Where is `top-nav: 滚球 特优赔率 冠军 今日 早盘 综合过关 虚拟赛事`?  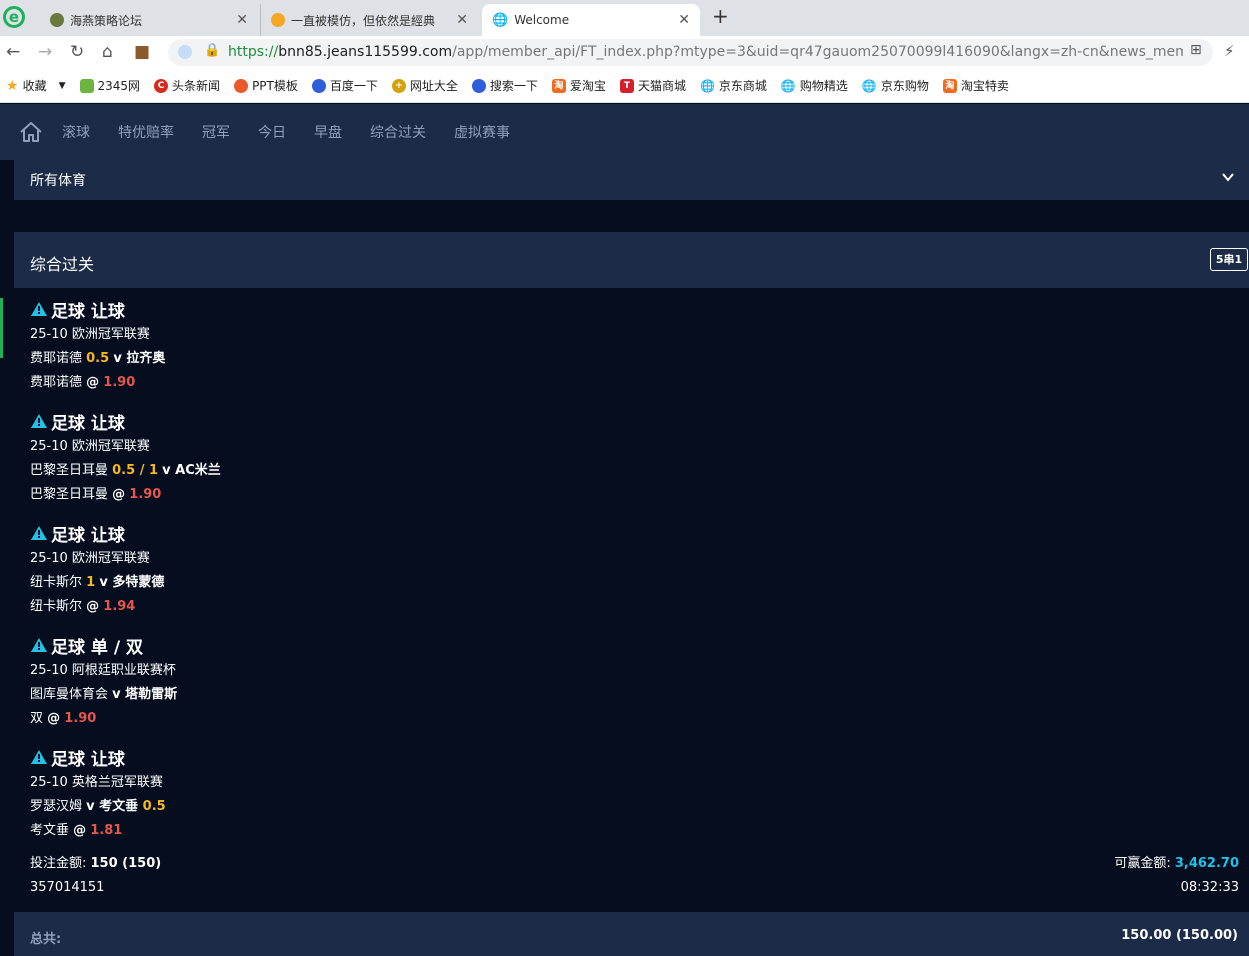 top-nav: 滚球 特优赔率 冠军 今日 早盘 综合过关 虚拟赛事 is located at coordinates (624, 132).